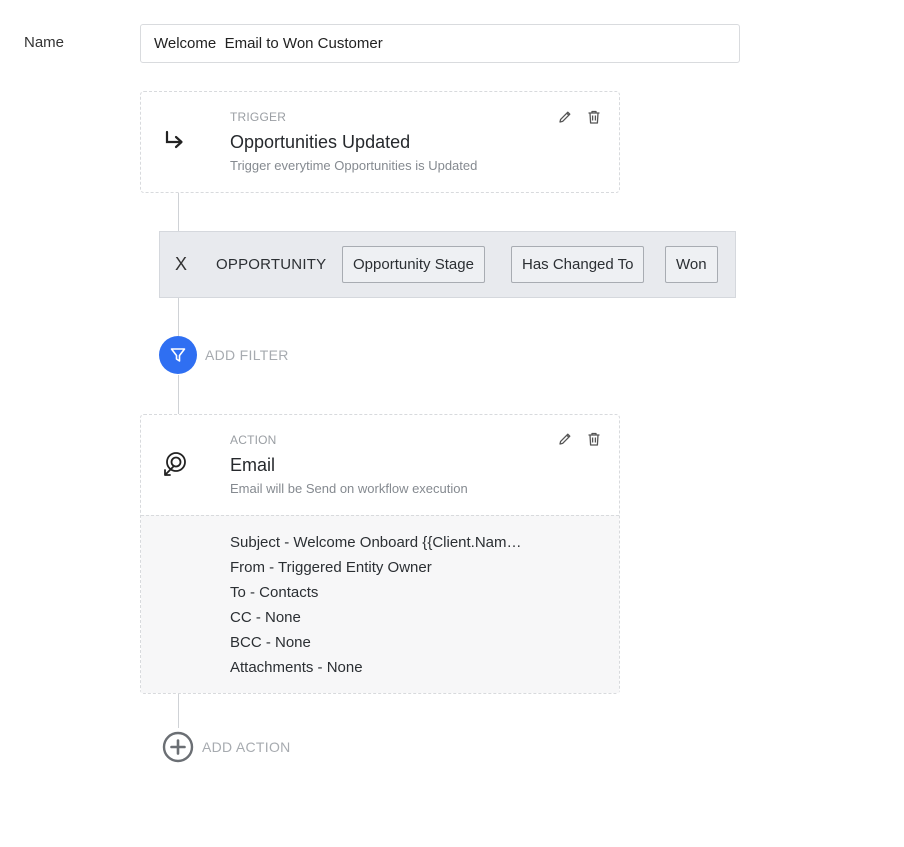 Image resolution: width=904 pixels, height=847 pixels. What do you see at coordinates (265, 617) in the screenshot?
I see `detail-cc: CC - None` at bounding box center [265, 617].